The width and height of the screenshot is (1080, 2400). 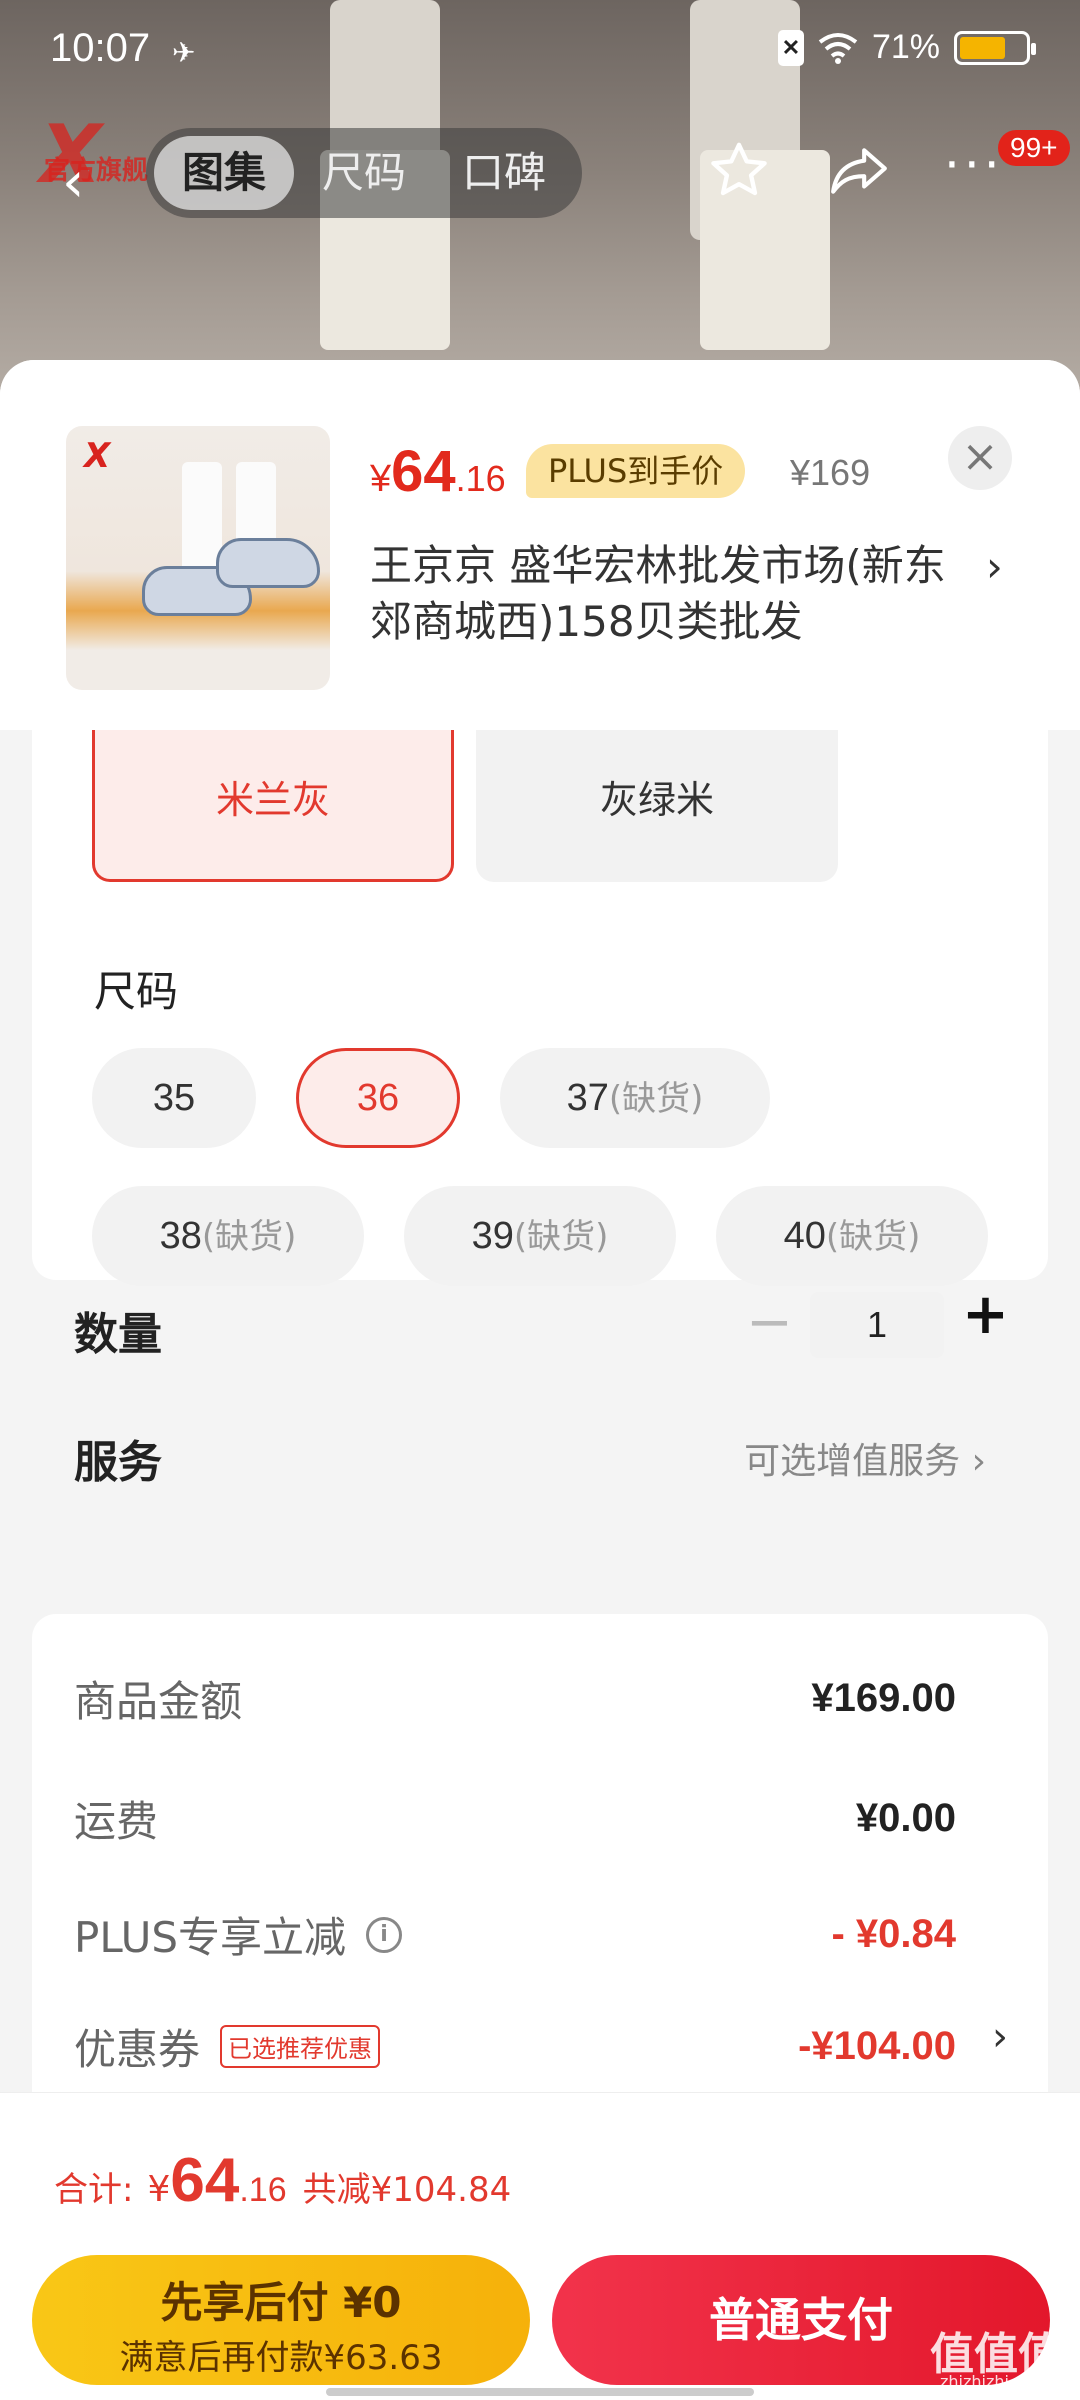 I want to click on watermark-url: zhizhizhi.com, so click(x=994, y=2381).